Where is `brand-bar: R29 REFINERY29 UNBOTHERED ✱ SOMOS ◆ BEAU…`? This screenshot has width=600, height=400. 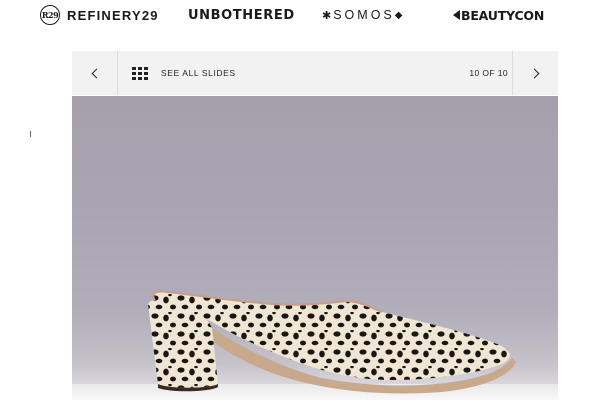 brand-bar: R29 REFINERY29 UNBOTHERED ✱ SOMOS ◆ BEAU… is located at coordinates (300, 16).